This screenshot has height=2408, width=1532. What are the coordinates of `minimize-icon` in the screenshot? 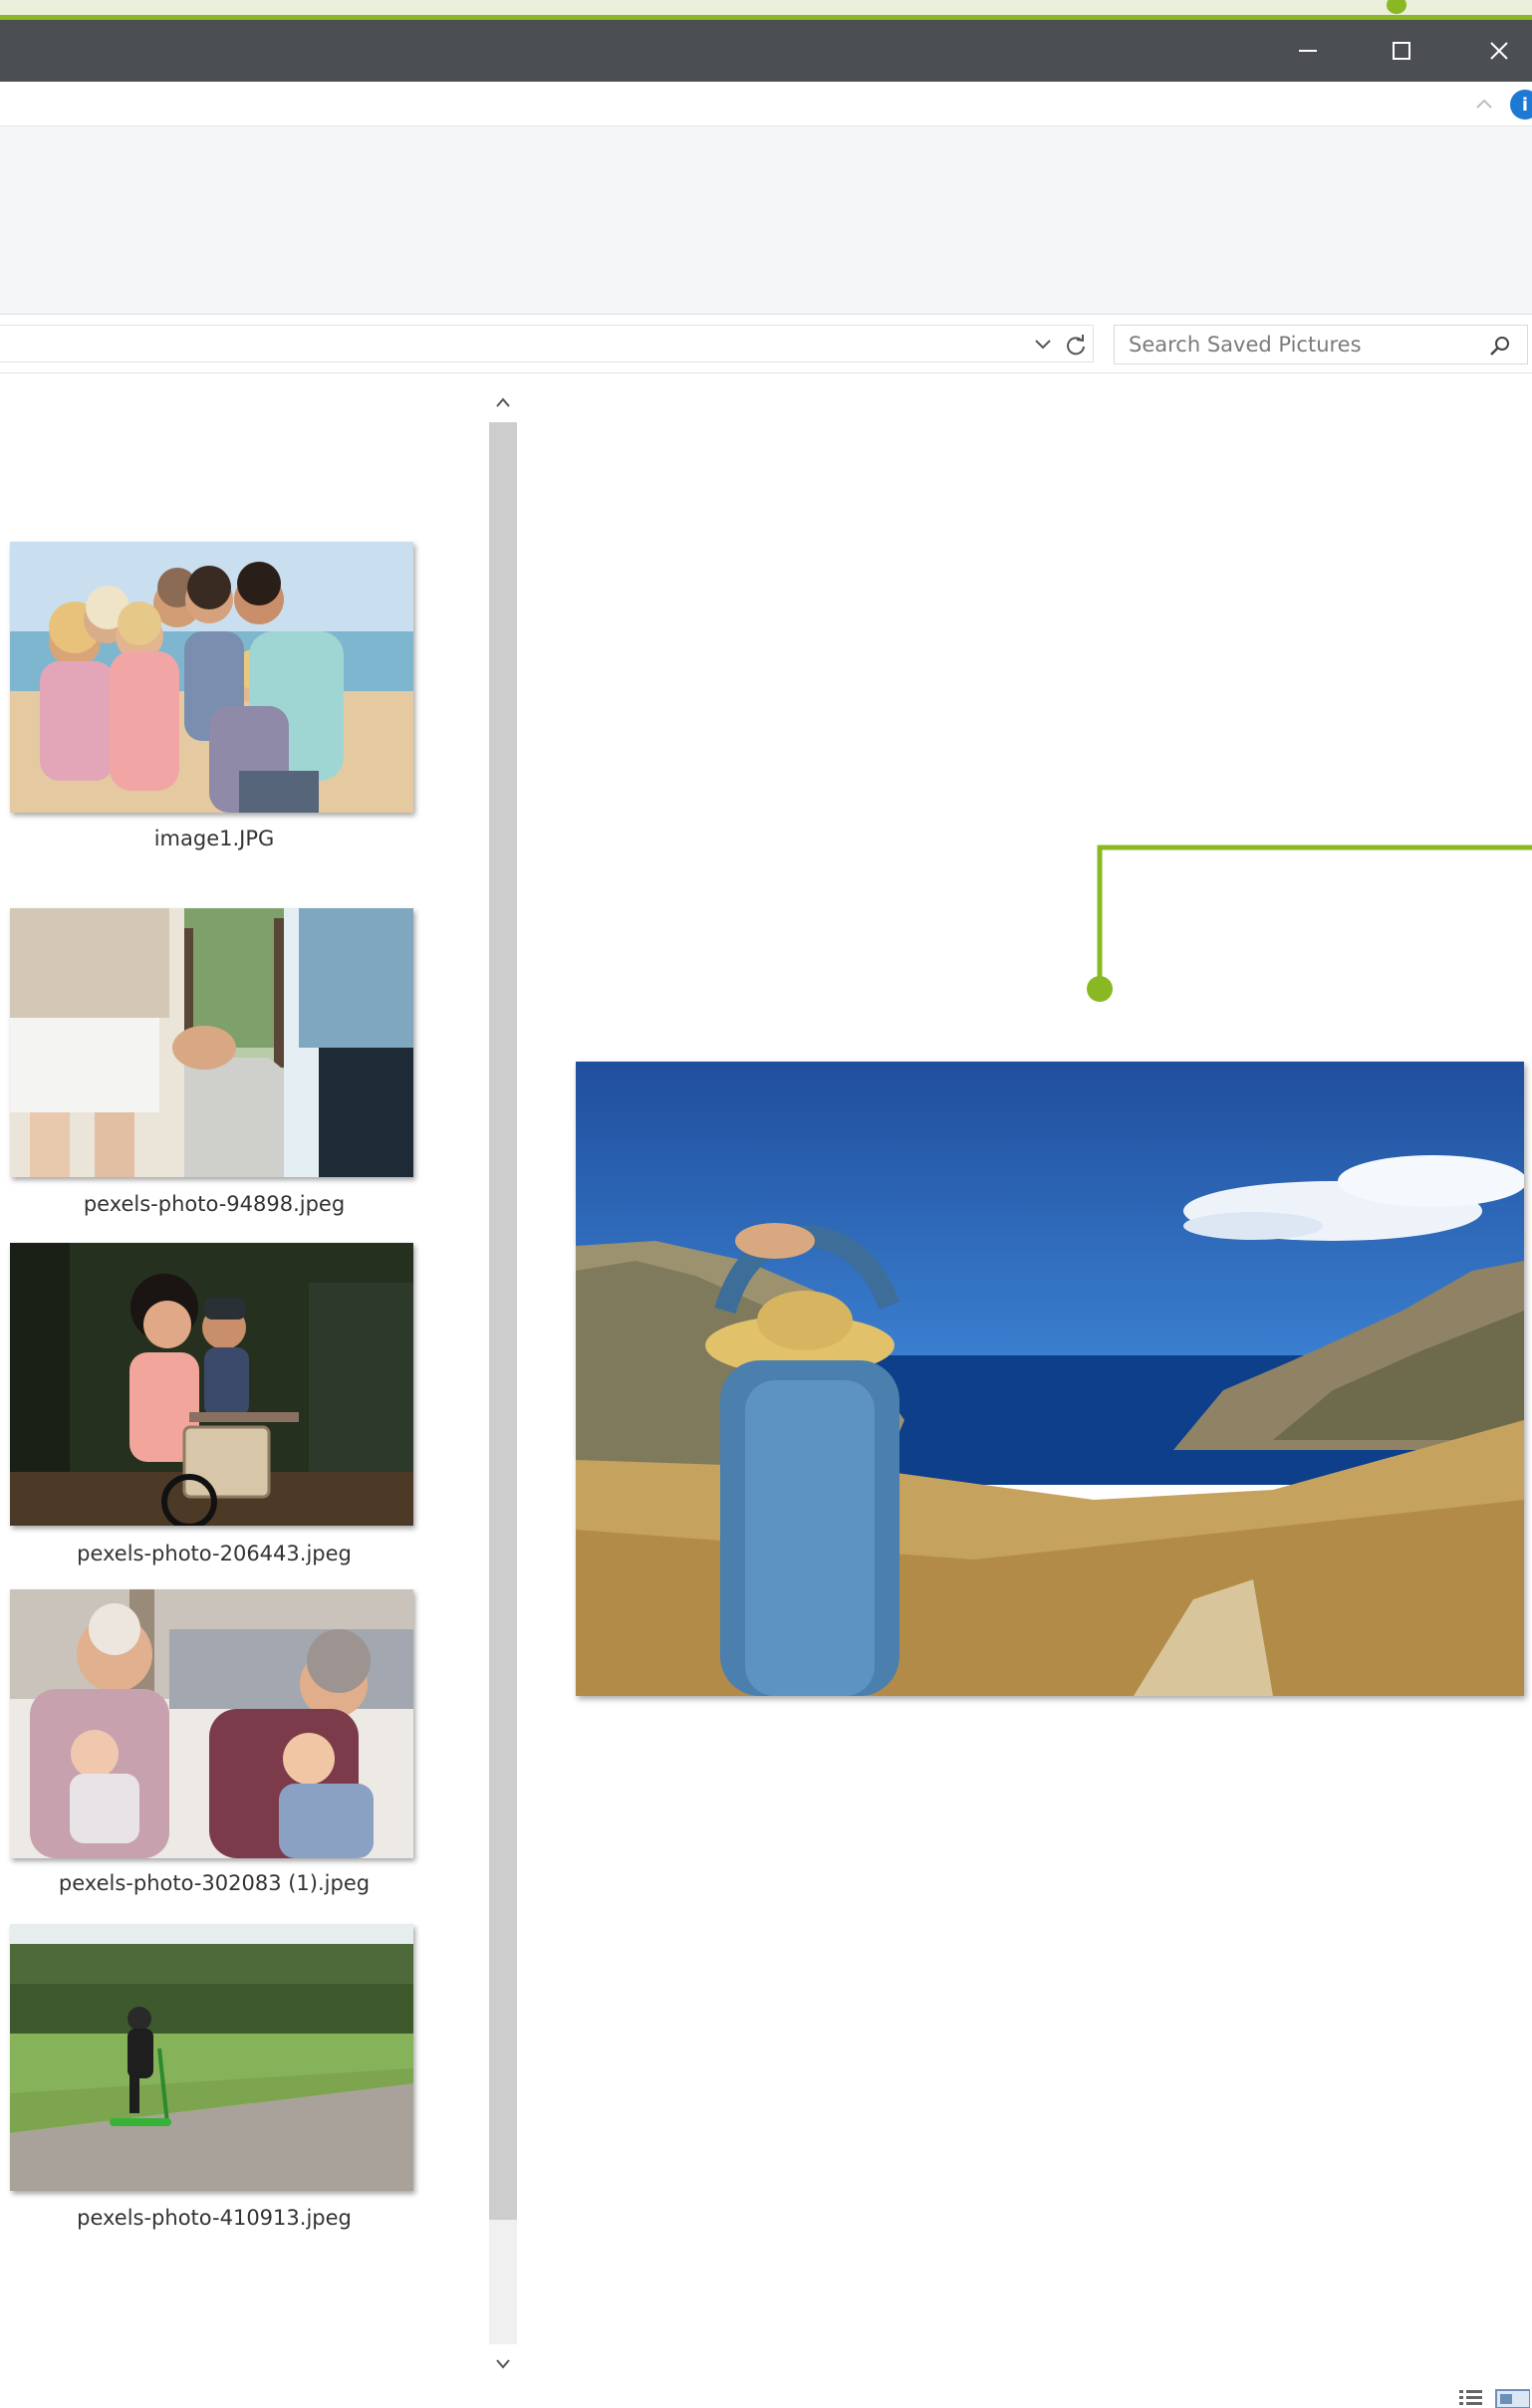 It's located at (1308, 51).